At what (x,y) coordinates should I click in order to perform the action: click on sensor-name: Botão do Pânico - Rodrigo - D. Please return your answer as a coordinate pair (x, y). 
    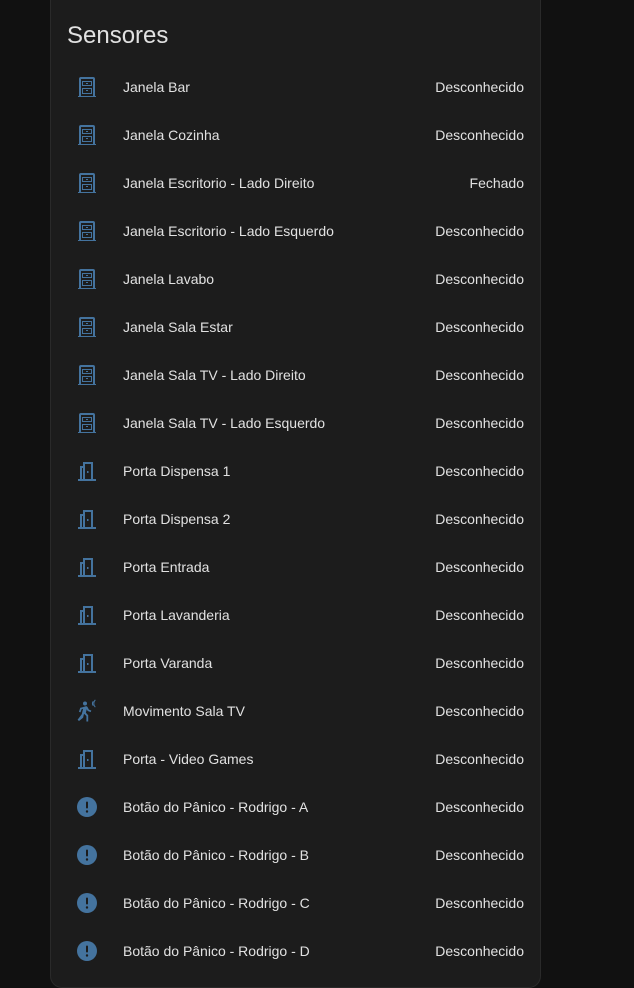
    Looking at the image, I should click on (216, 951).